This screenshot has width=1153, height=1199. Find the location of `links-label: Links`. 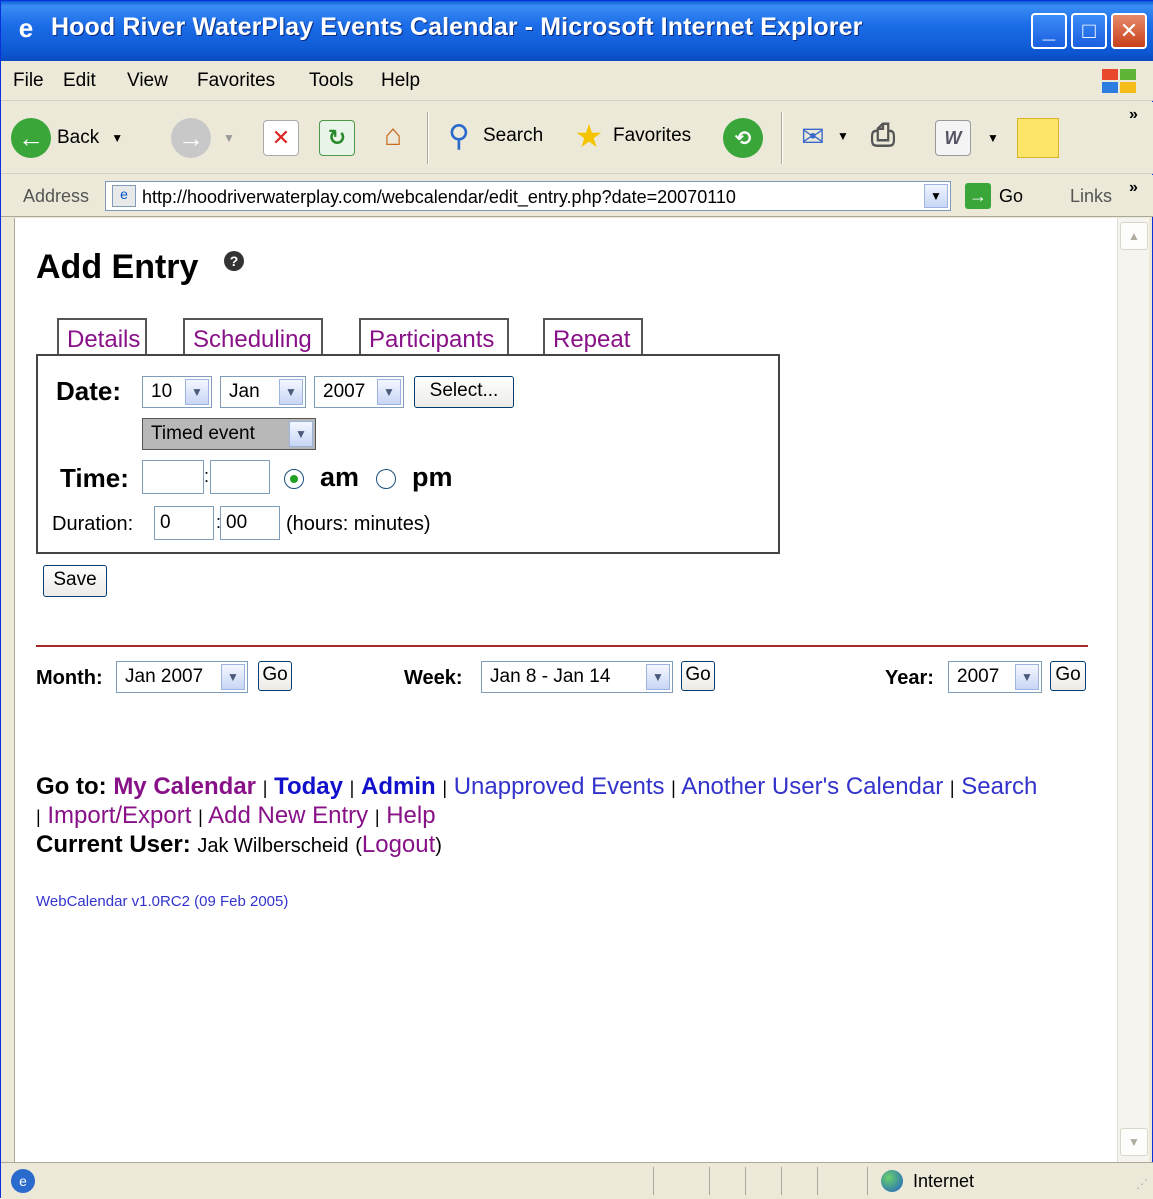

links-label: Links is located at coordinates (1091, 196).